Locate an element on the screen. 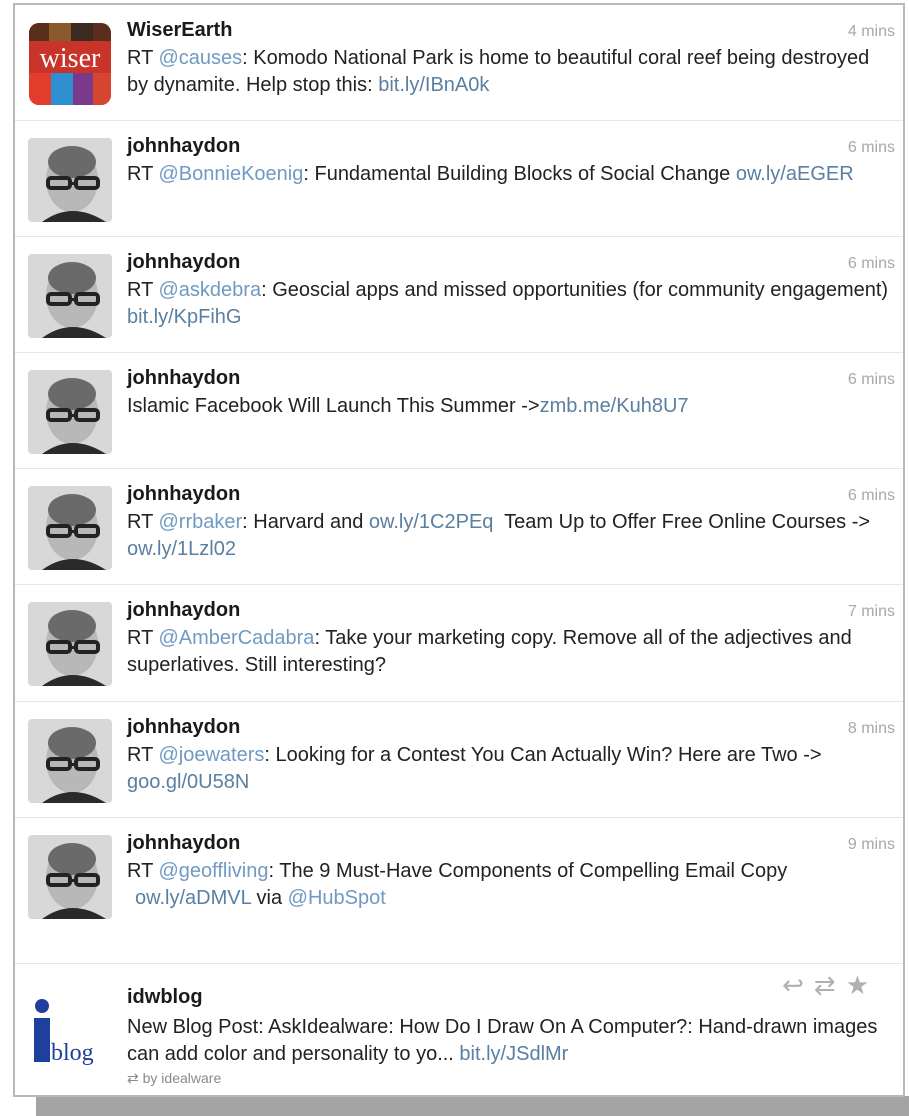  tweet-text-body-2: Team Up to Offer Free Online Courses -> is located at coordinates (684, 522).